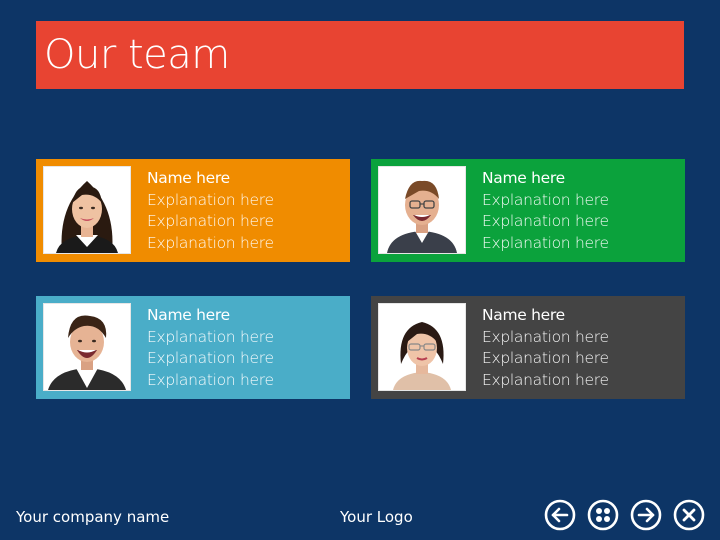  I want to click on next-button, so click(646, 515).